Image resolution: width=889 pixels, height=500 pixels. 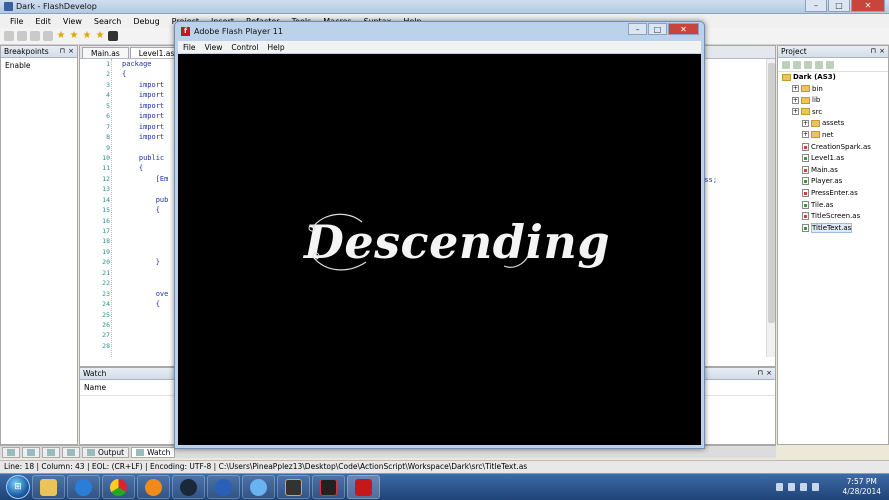 I want to click on collapse-icon, so click(x=830, y=64).